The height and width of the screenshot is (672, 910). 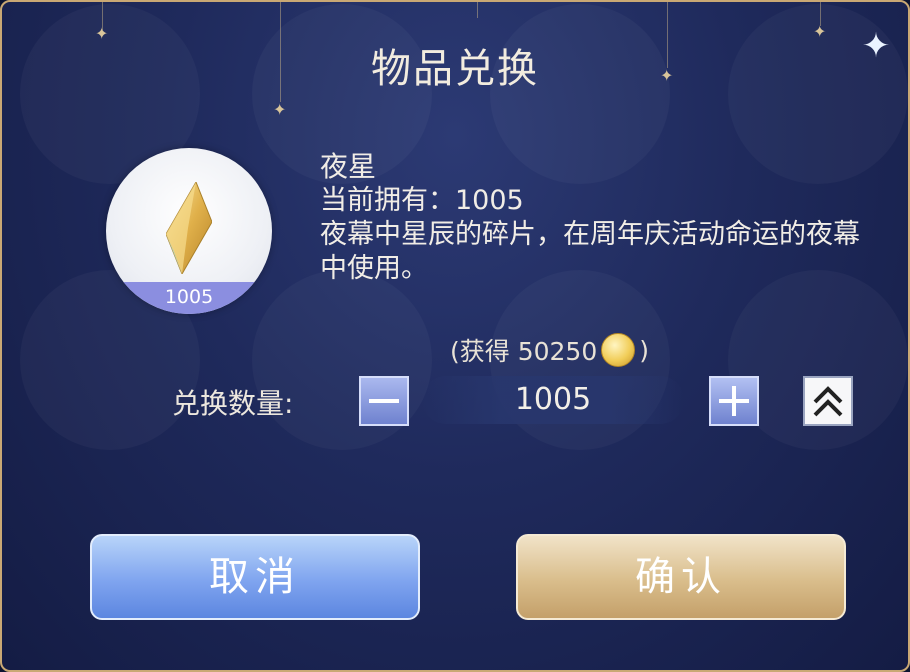 I want to click on plus-icon, so click(x=734, y=401).